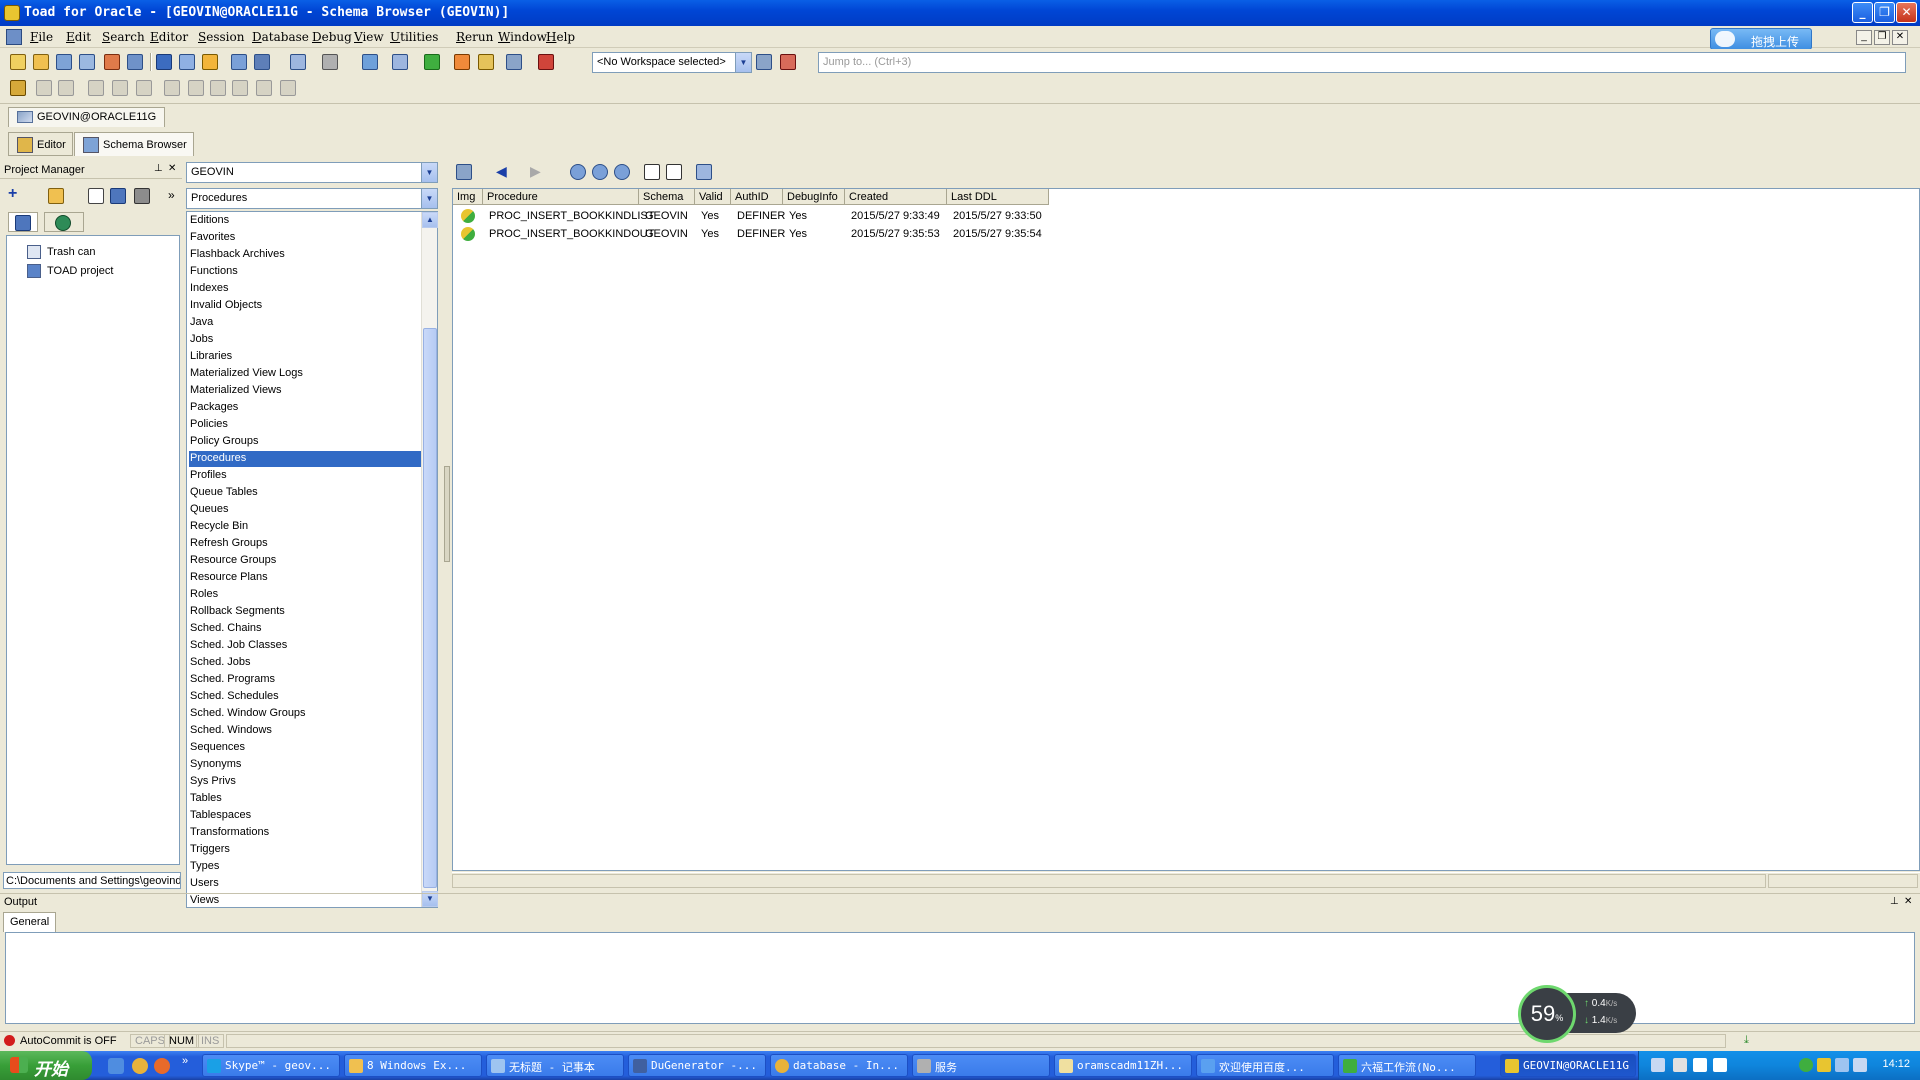 This screenshot has height=1080, width=1920. Describe the element at coordinates (578, 172) in the screenshot. I see `refresh-icon` at that location.